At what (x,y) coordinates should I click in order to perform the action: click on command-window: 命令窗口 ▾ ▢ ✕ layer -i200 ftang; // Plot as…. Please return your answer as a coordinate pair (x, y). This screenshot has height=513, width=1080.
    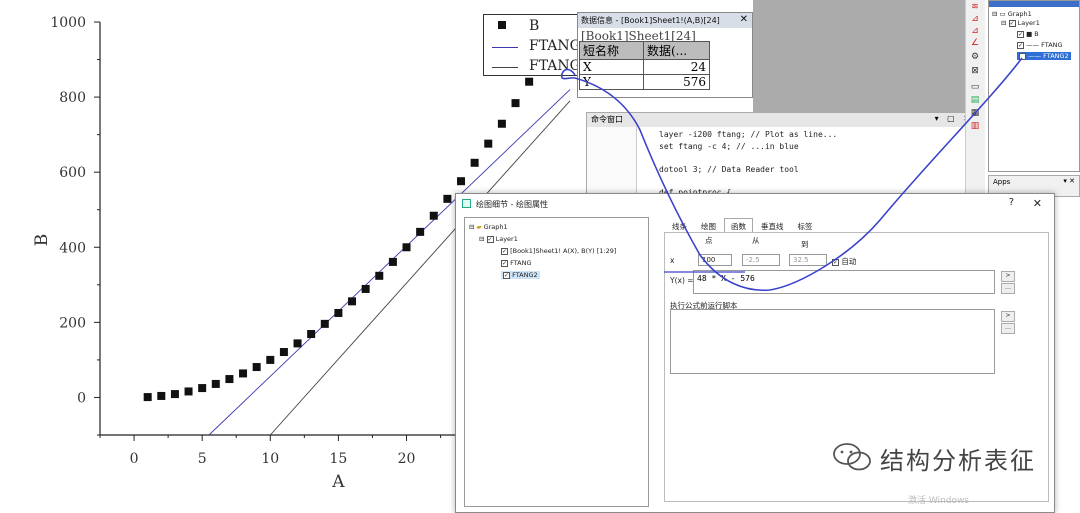
    Looking at the image, I should click on (782, 155).